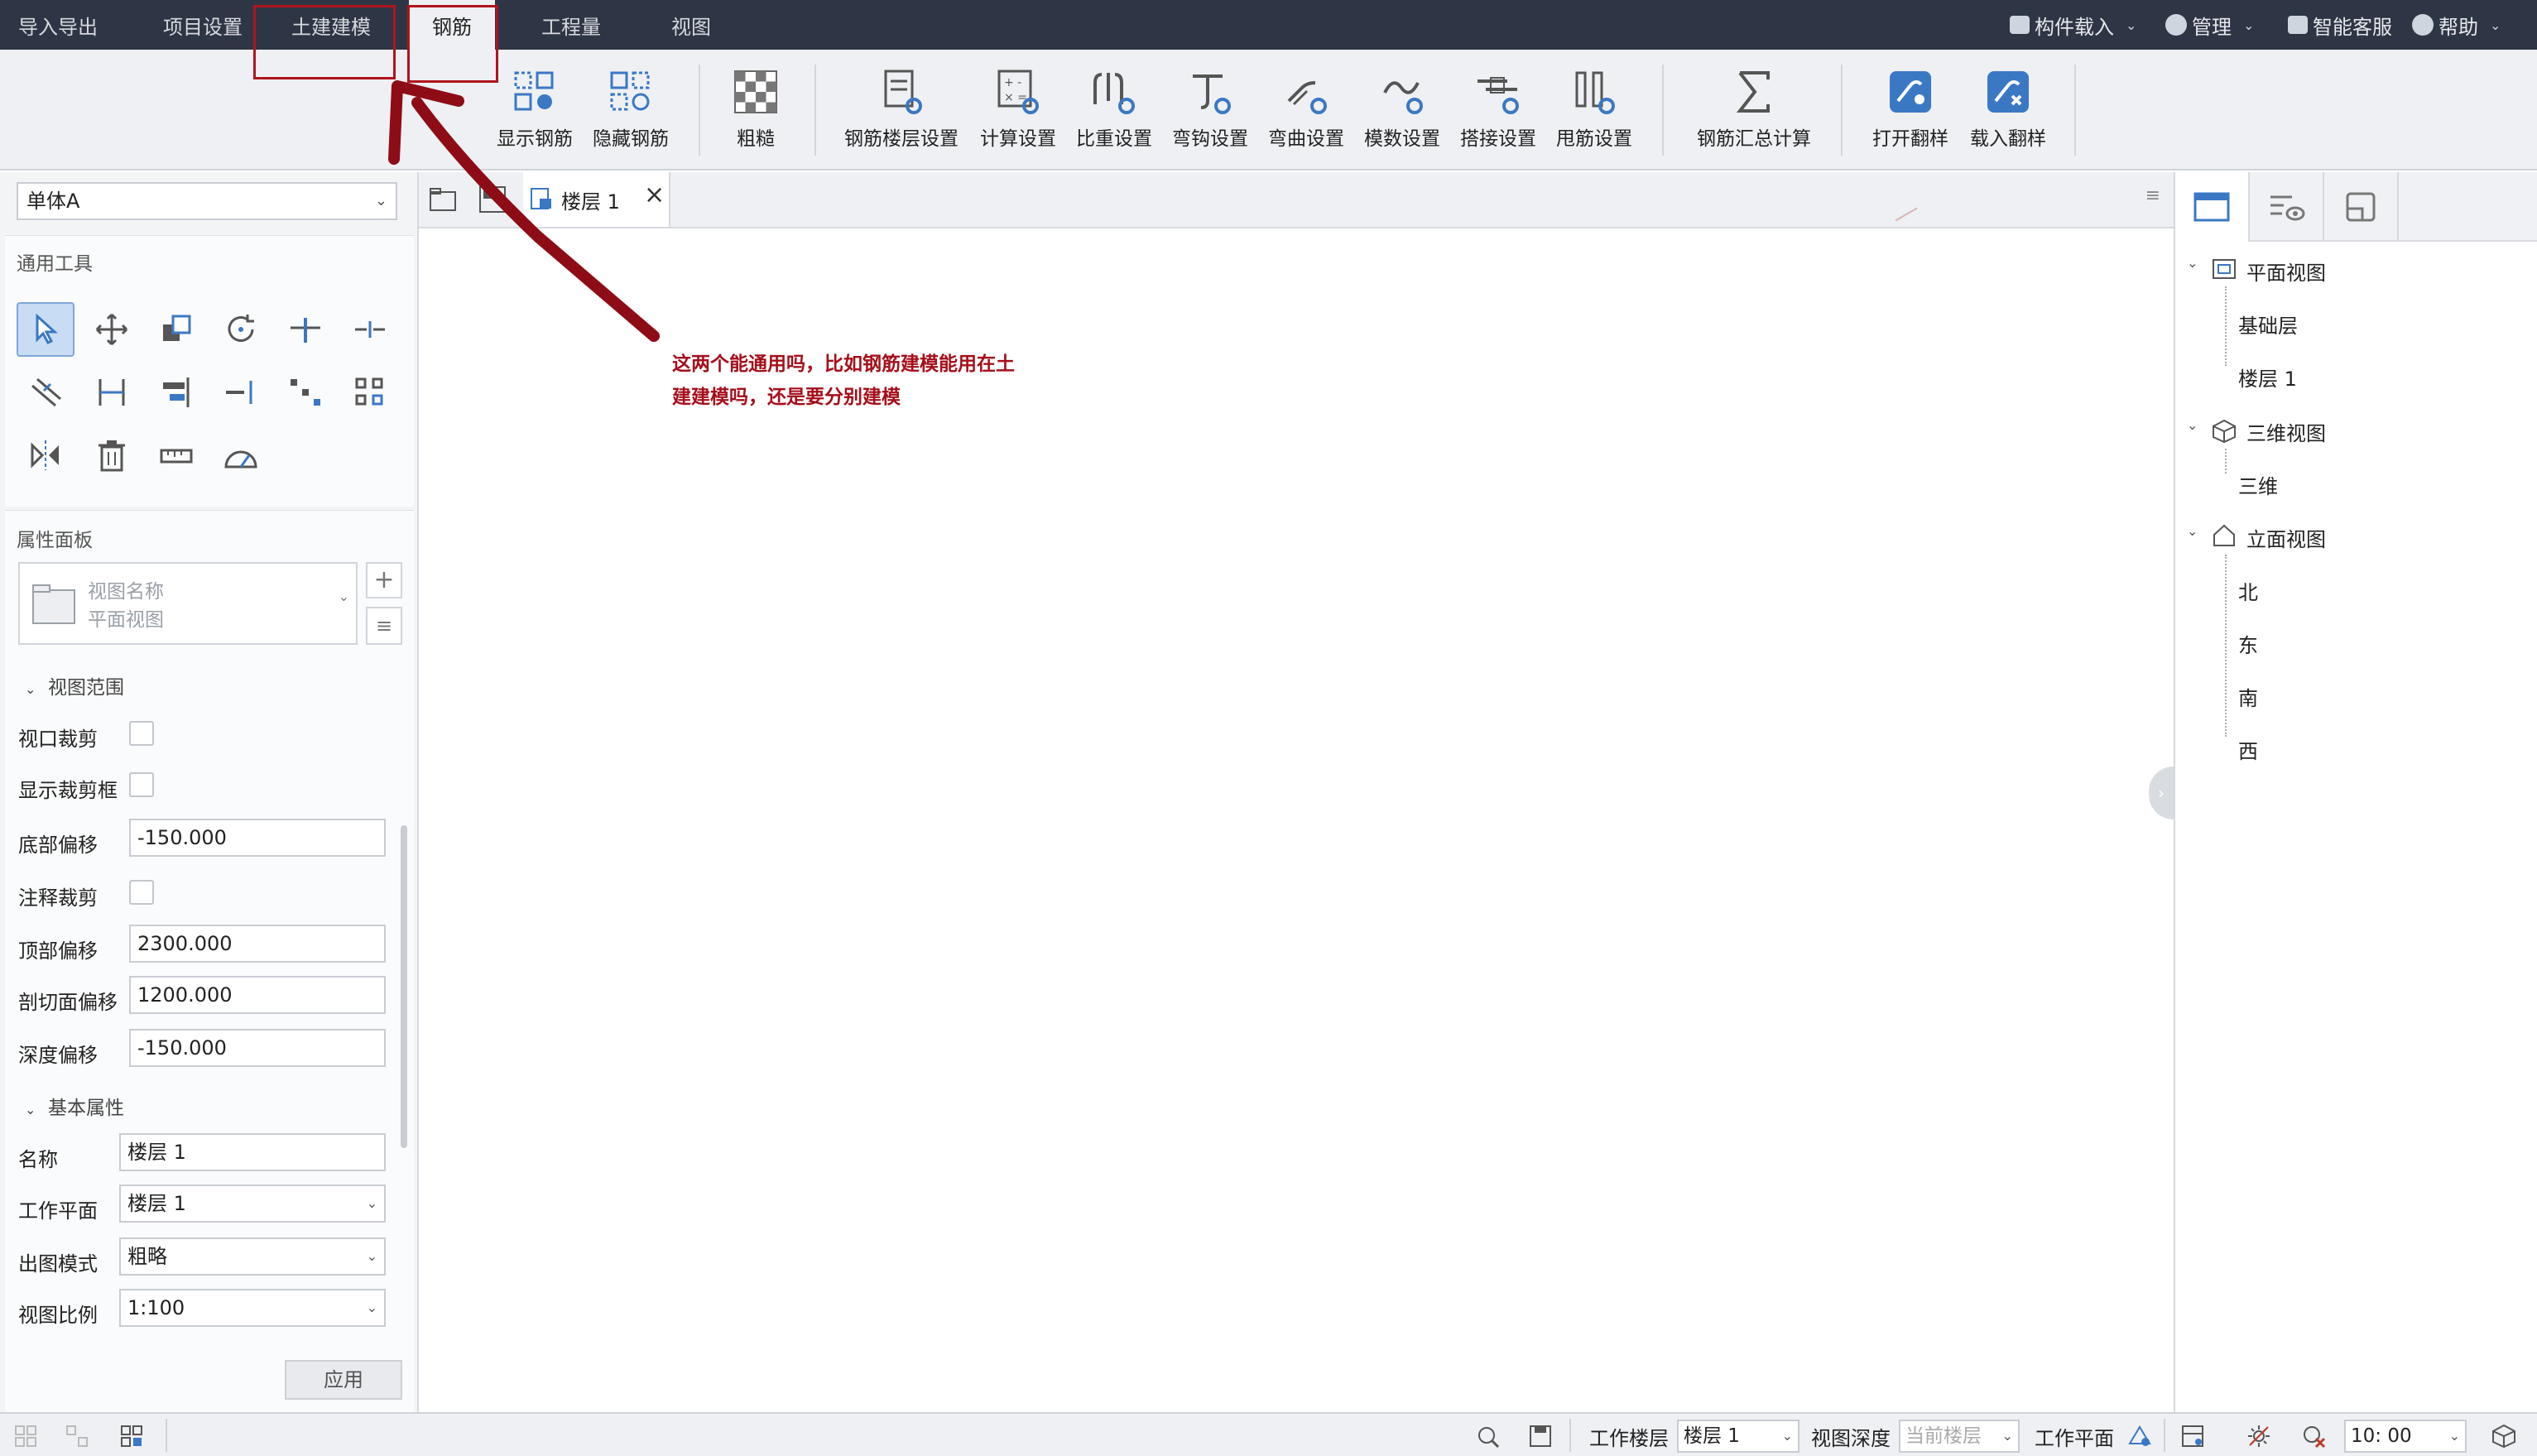 This screenshot has width=2537, height=1456. Describe the element at coordinates (2313, 1436) in the screenshot. I see `shadow-off-icon` at that location.